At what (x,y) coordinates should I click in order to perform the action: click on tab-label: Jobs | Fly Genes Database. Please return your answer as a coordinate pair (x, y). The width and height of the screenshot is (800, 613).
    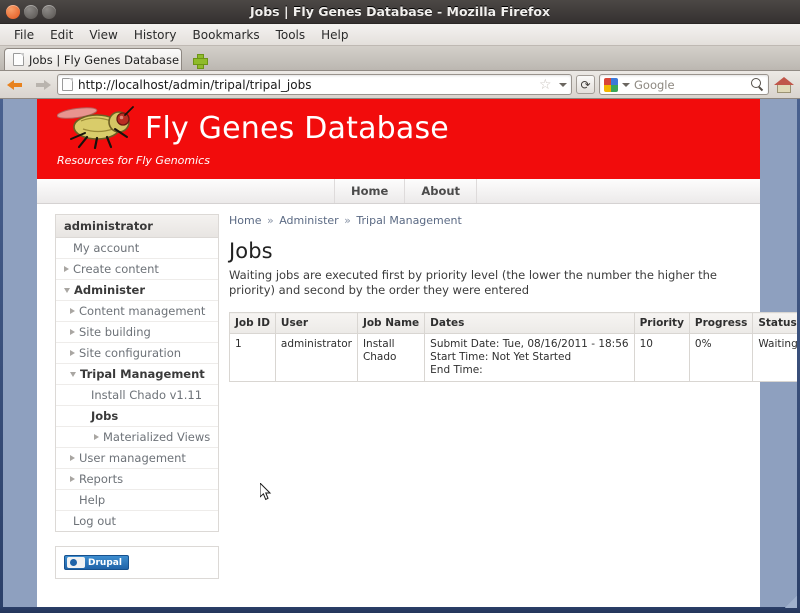
    Looking at the image, I should click on (104, 59).